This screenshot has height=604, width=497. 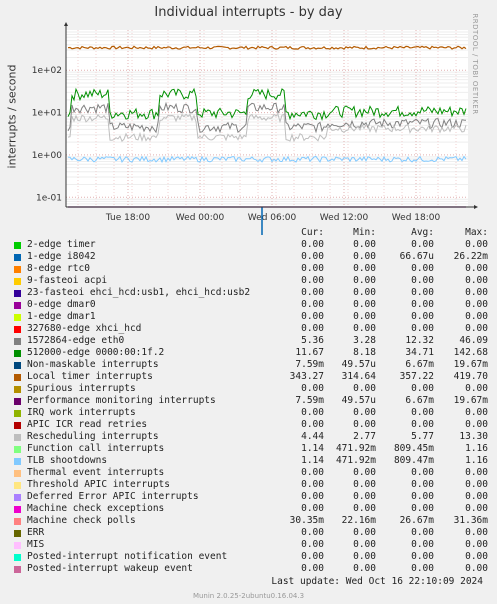 I want to click on legend-avg-value: 34.71, so click(x=419, y=352).